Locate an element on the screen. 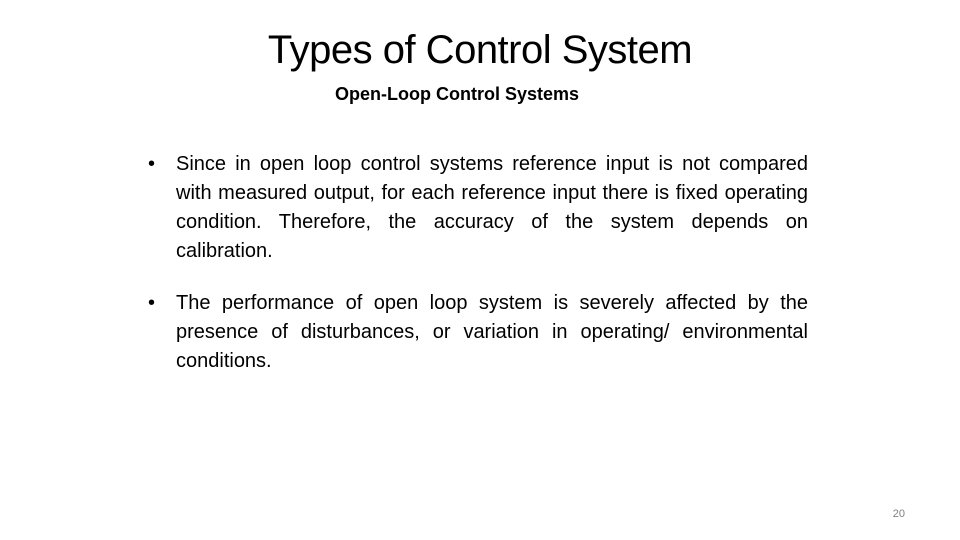 This screenshot has width=960, height=540. slide-subtitle: Open-Loop Control Systems is located at coordinates (457, 94).